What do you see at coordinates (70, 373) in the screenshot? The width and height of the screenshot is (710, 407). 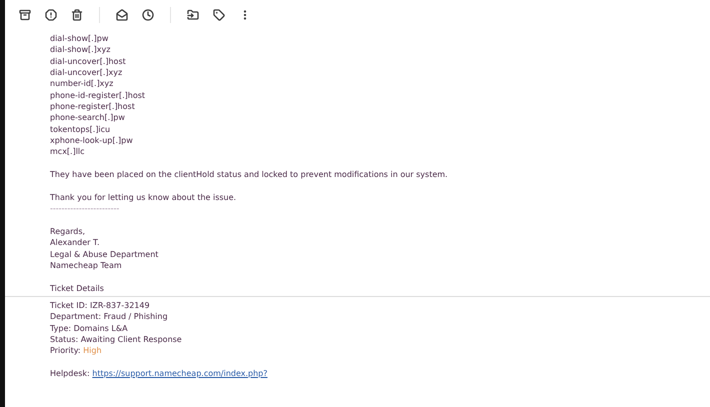 I see `helpdesk-label: Helpdesk:` at bounding box center [70, 373].